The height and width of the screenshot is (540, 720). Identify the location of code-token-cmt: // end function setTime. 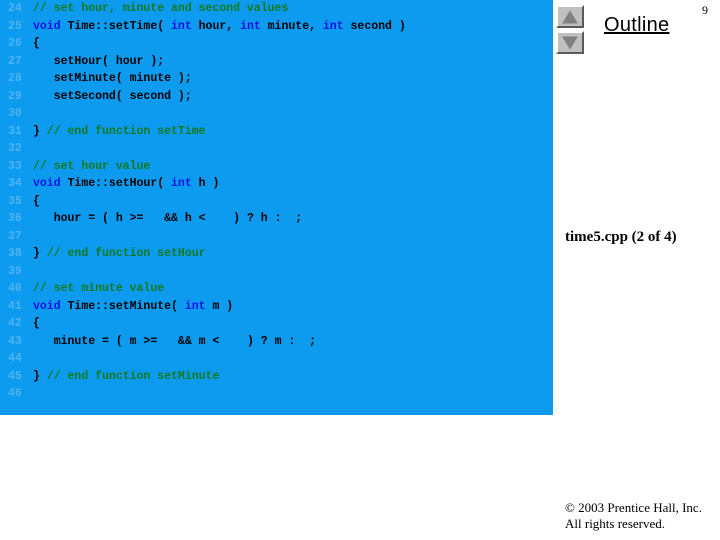
(126, 131).